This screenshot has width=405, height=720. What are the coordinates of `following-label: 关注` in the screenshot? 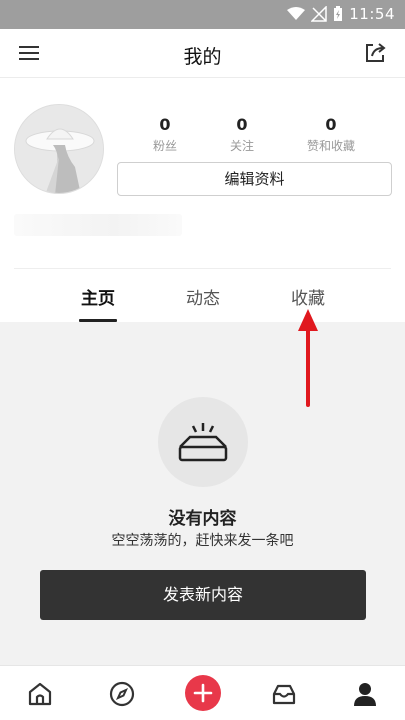 It's located at (241, 146).